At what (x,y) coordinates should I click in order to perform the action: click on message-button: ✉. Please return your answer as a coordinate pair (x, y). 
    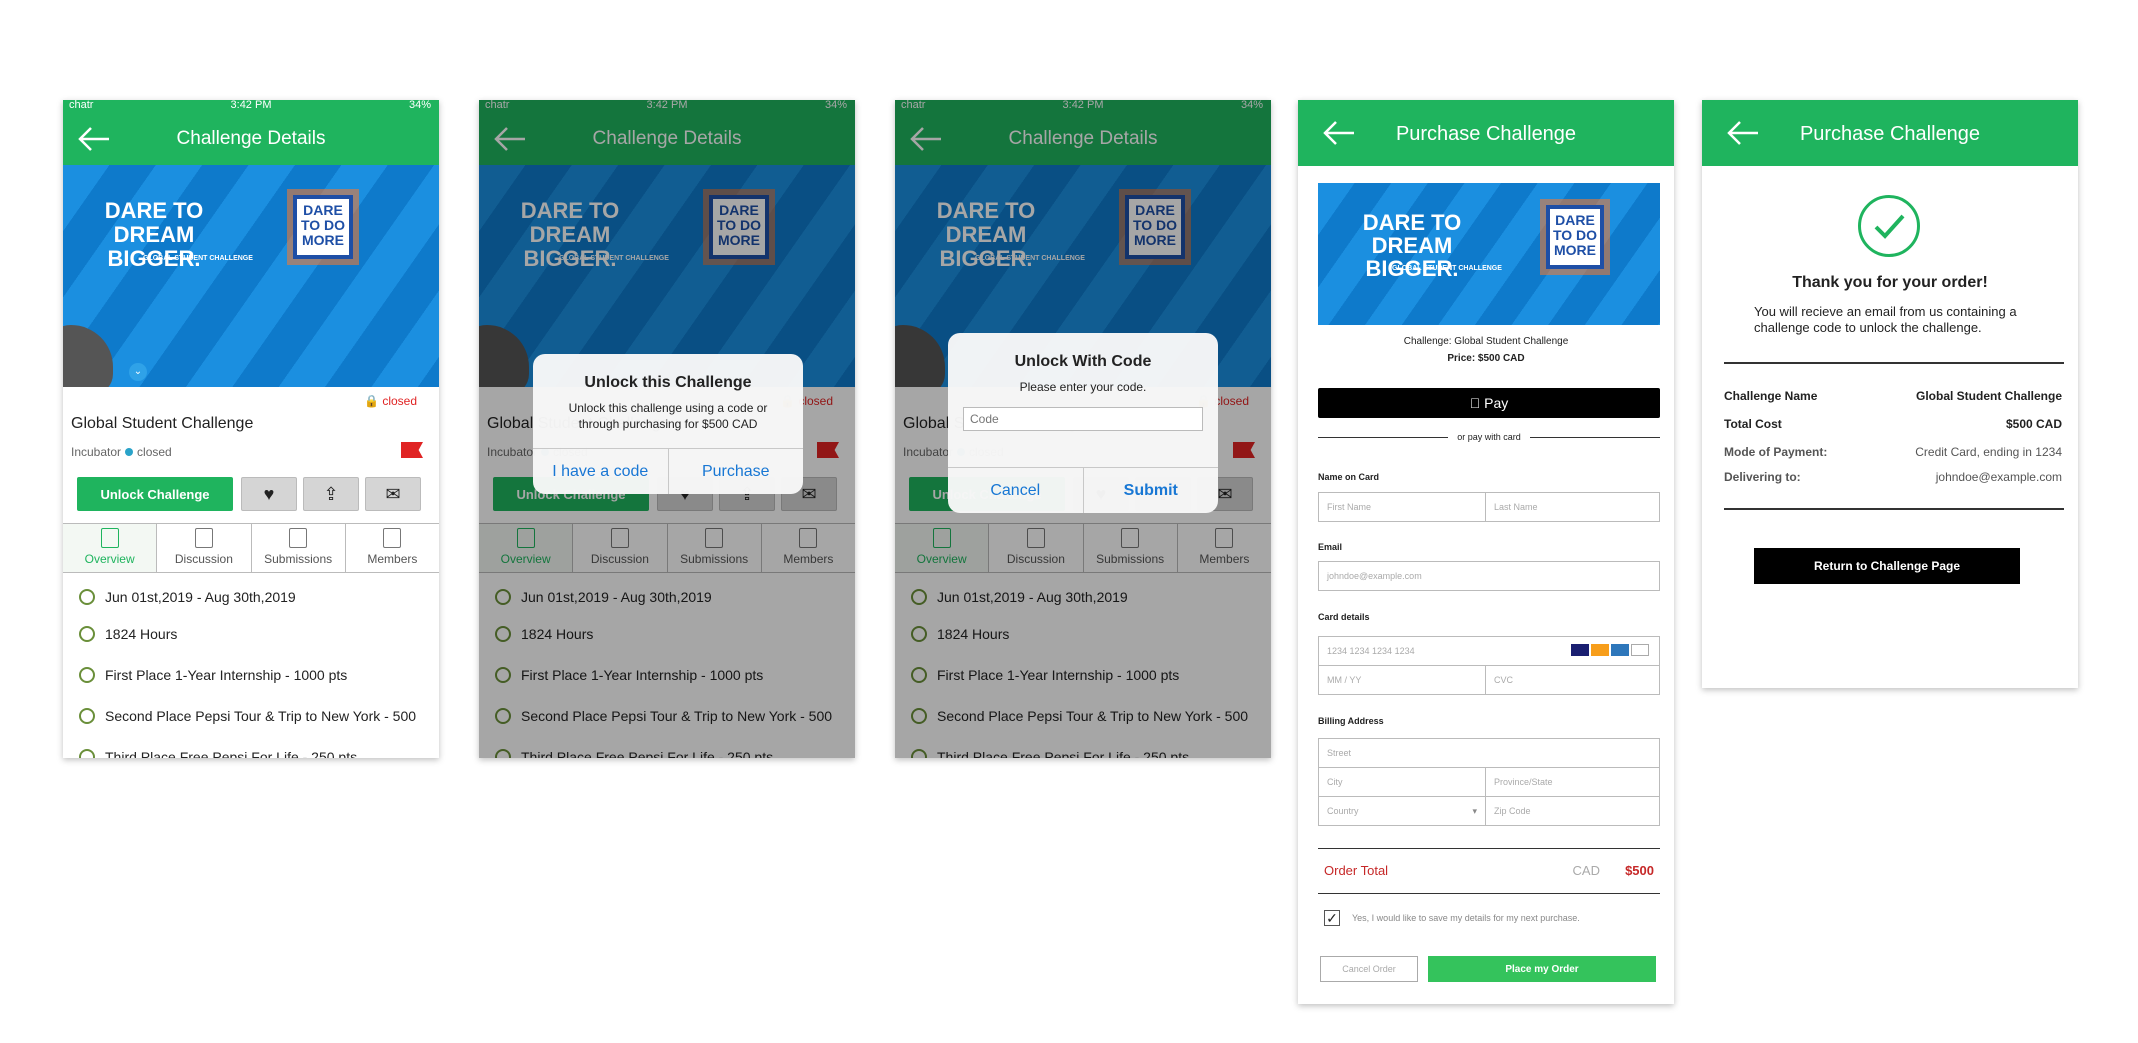
    Looking at the image, I should click on (393, 494).